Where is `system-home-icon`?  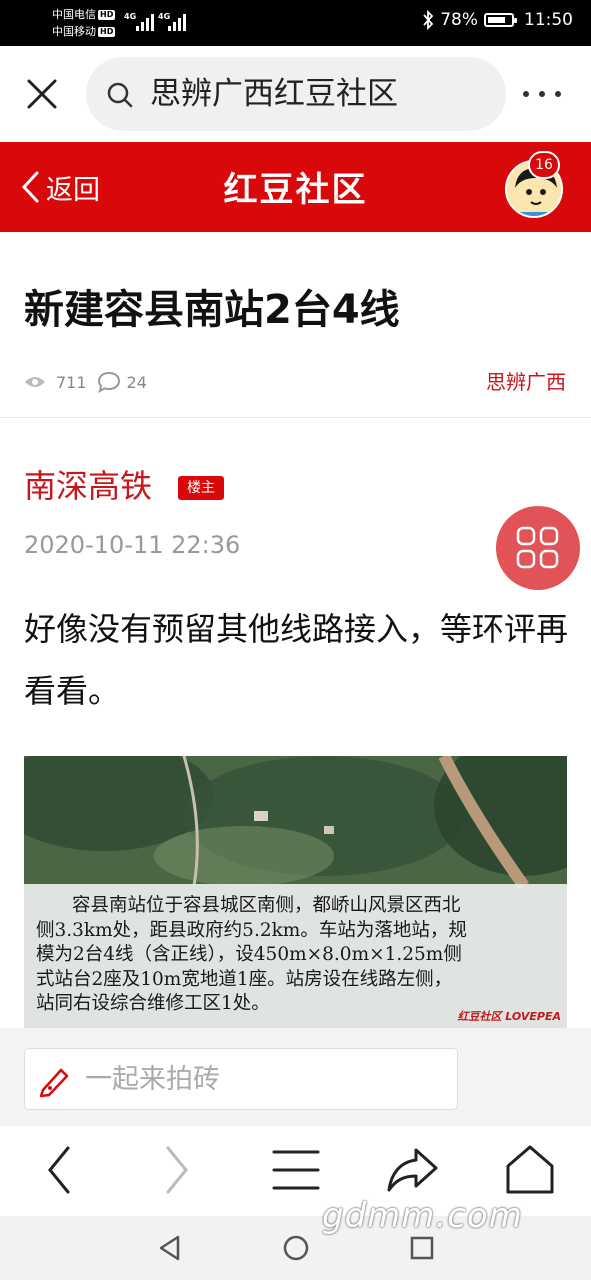
system-home-icon is located at coordinates (296, 1248).